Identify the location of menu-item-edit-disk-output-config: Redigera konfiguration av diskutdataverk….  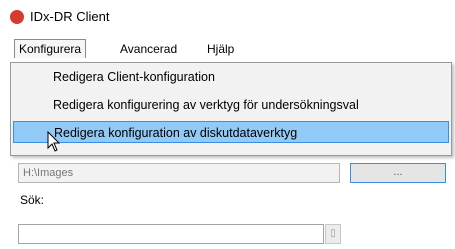
(231, 132).